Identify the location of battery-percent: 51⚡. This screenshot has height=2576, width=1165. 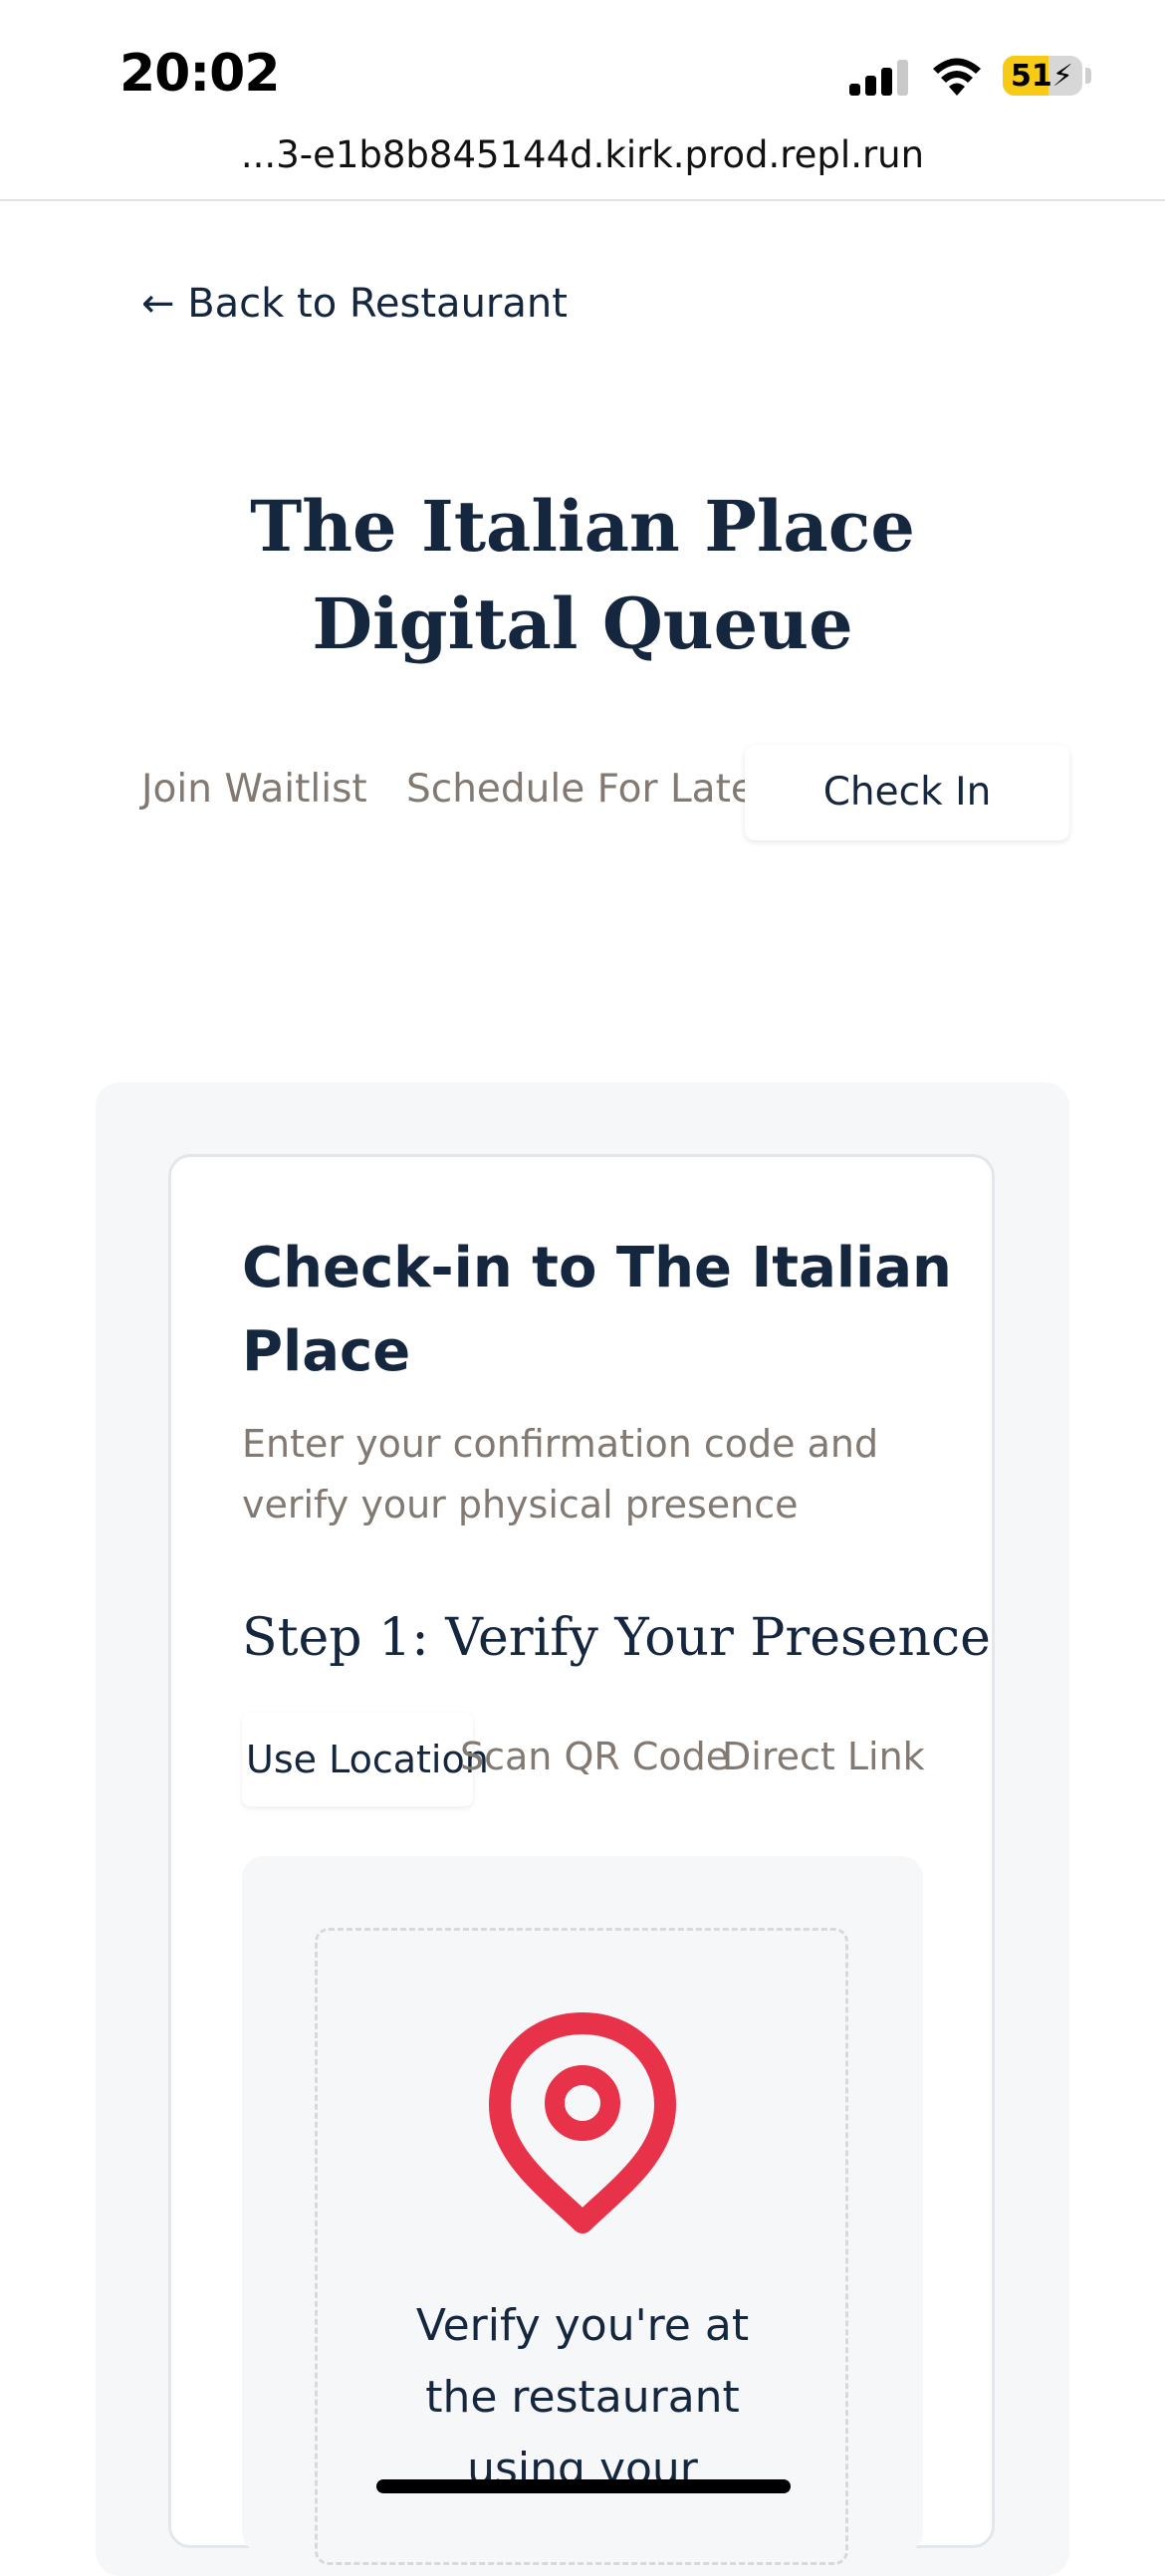
(1042, 76).